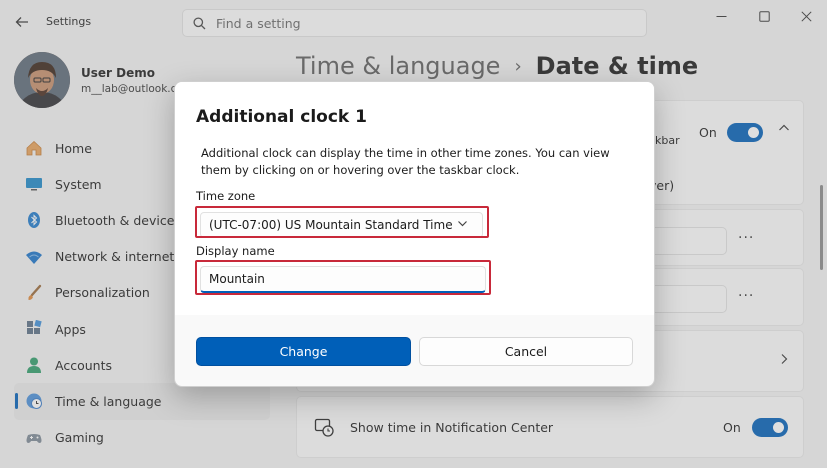  What do you see at coordinates (343, 279) in the screenshot?
I see `display-name-input` at bounding box center [343, 279].